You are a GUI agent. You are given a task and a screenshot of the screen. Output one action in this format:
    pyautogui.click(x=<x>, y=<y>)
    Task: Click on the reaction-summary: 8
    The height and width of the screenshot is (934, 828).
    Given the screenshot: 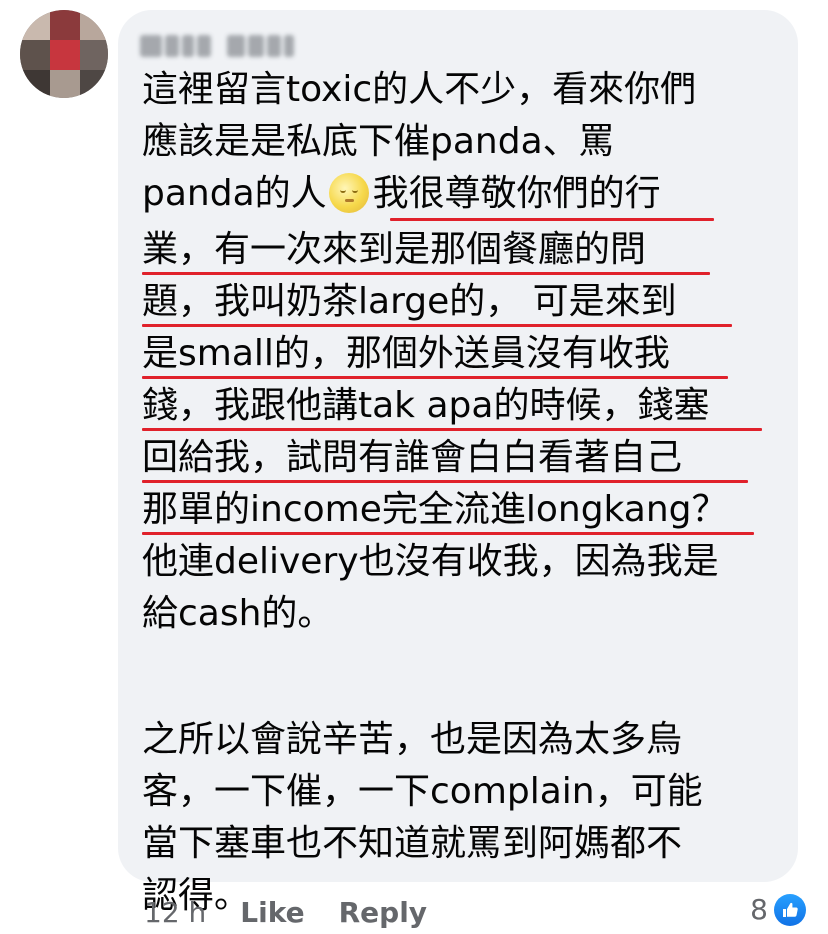 What is the action you would take?
    pyautogui.click(x=778, y=909)
    